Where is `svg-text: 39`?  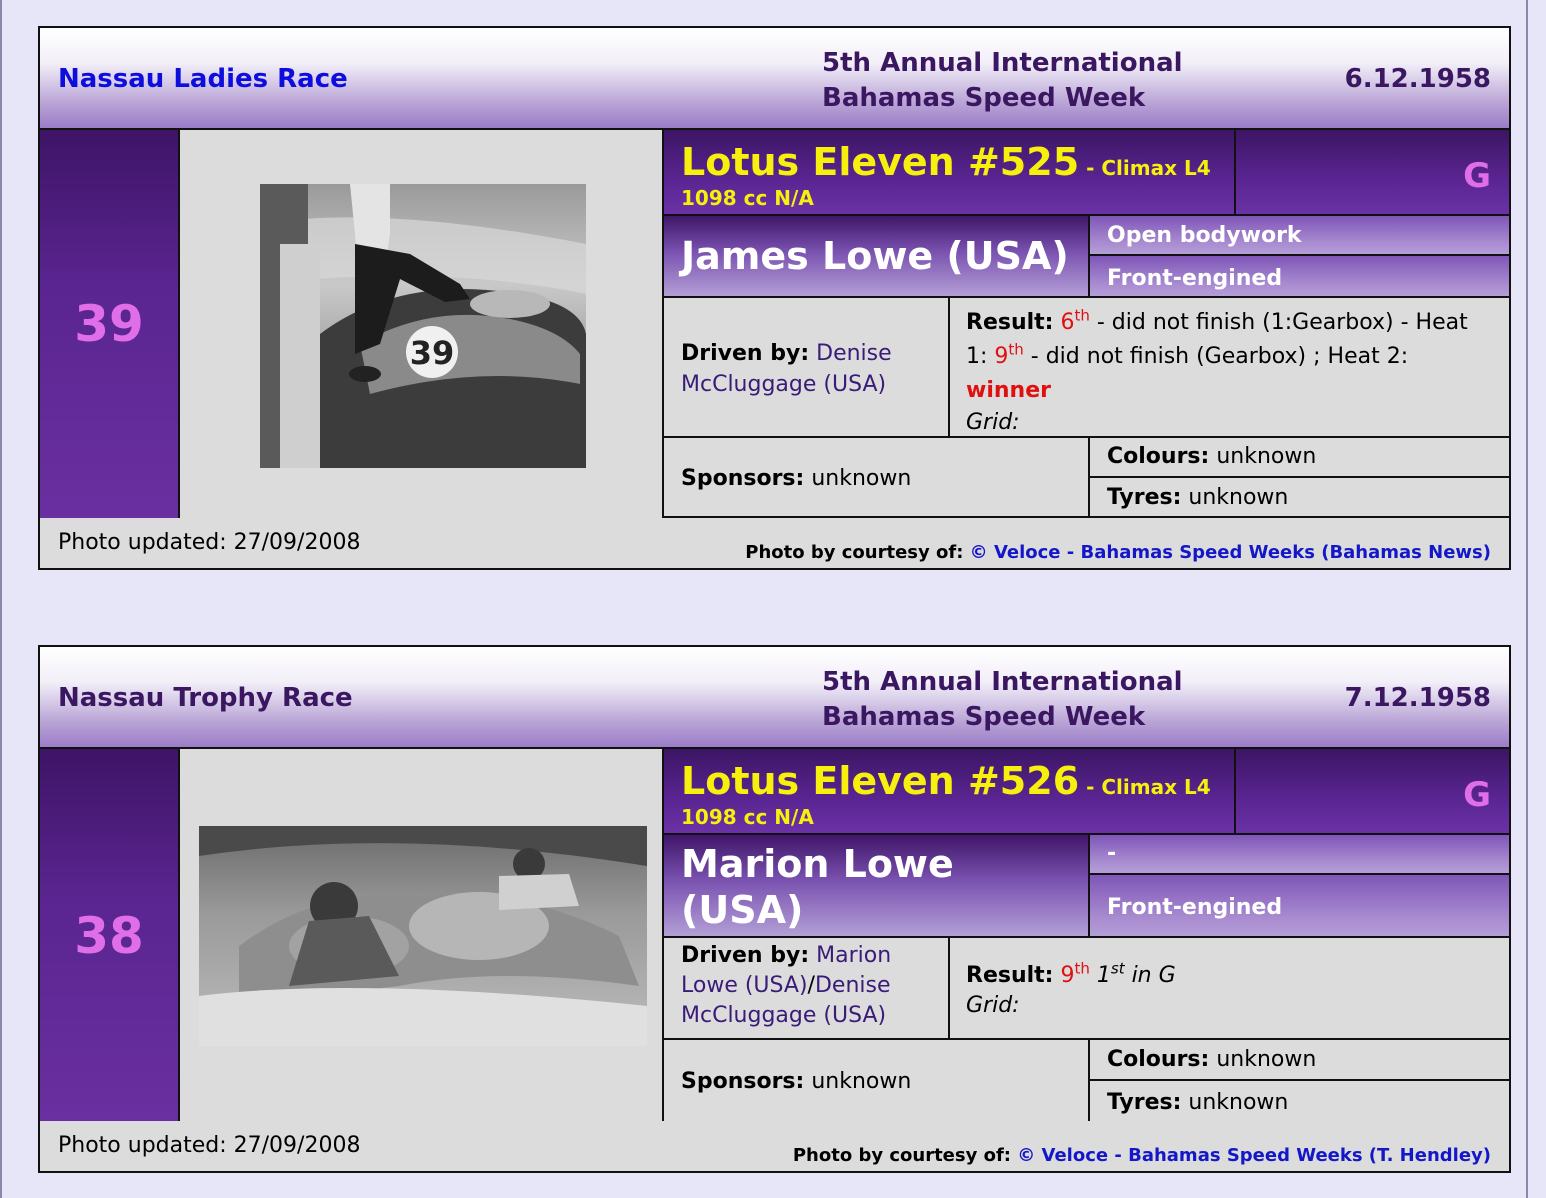 svg-text: 39 is located at coordinates (432, 353).